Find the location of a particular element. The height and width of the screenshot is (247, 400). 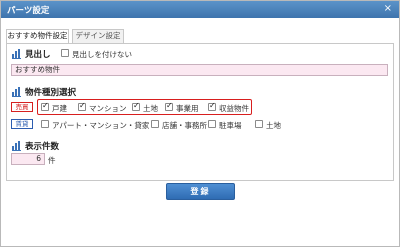

count-section-title: 表示件数 is located at coordinates (42, 147).